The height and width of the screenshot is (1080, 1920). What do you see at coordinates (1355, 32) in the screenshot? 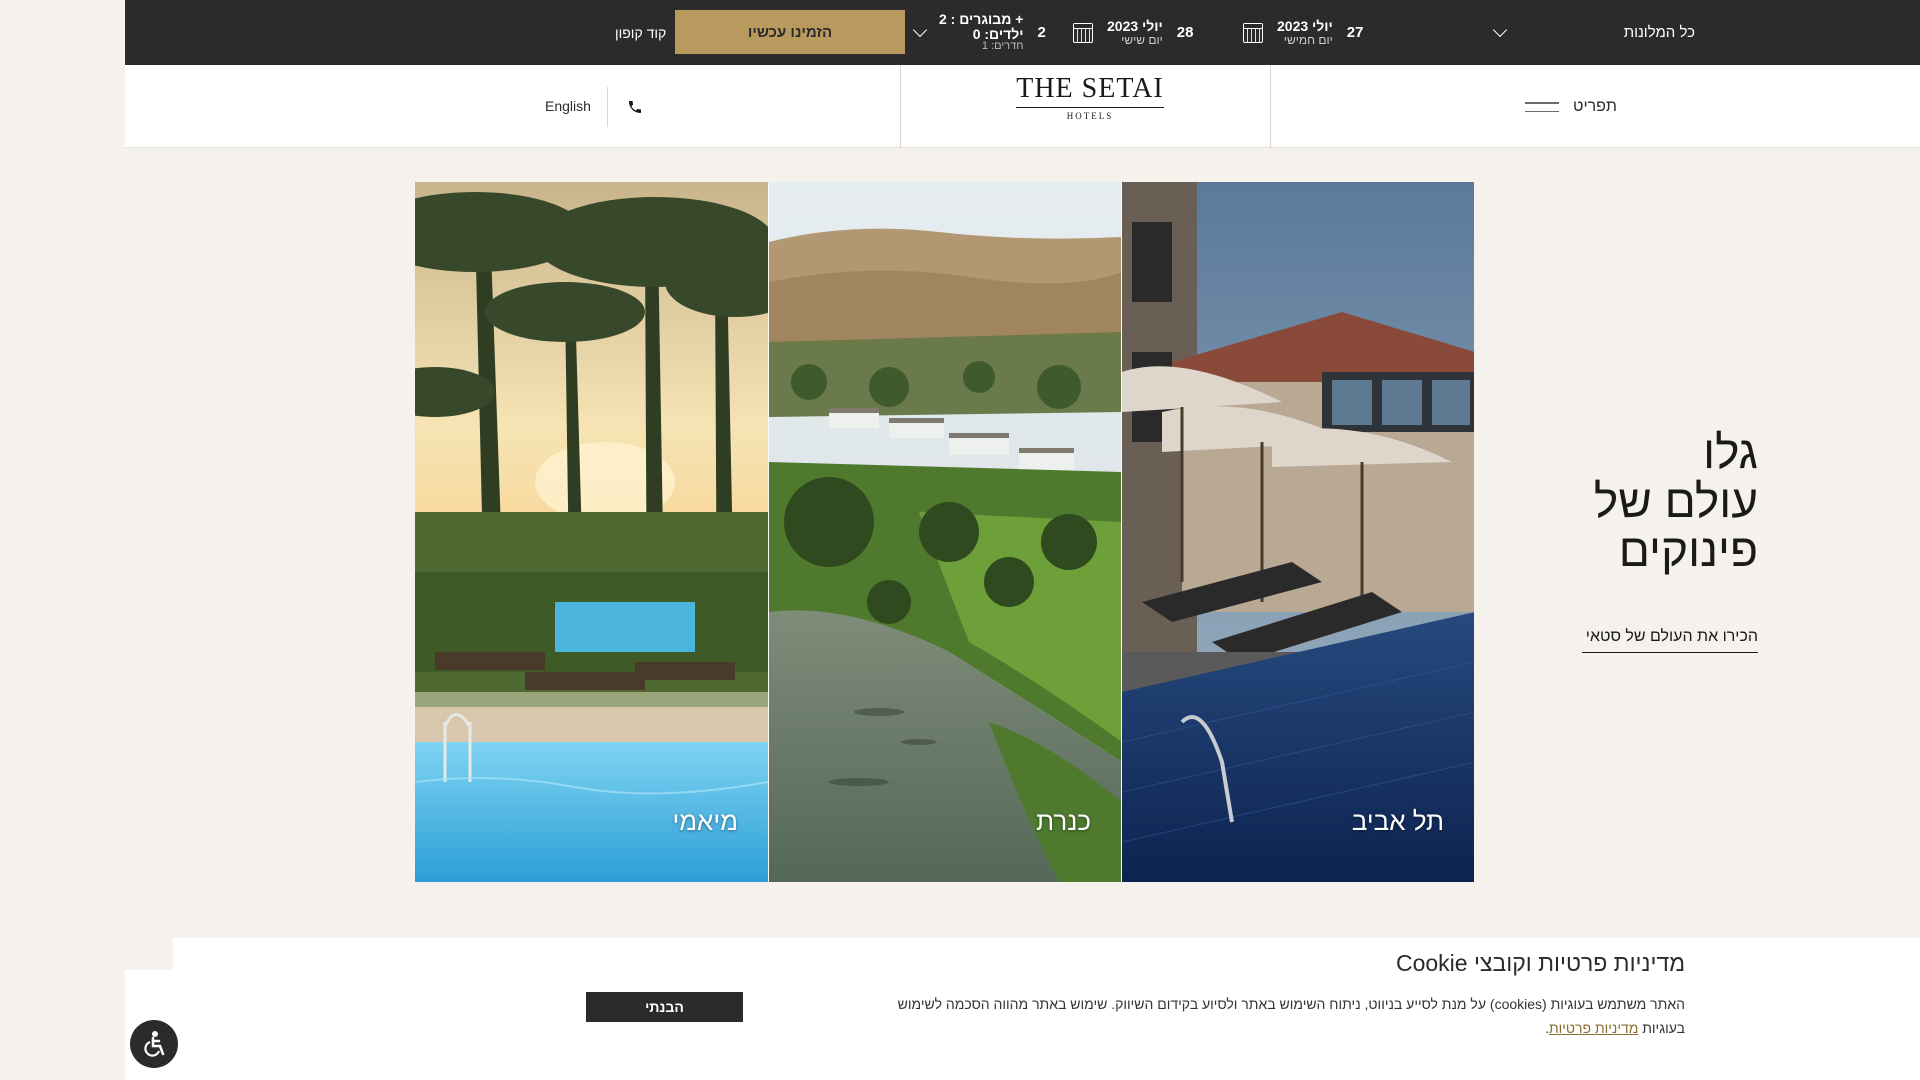
I see `checkin-day: 27` at bounding box center [1355, 32].